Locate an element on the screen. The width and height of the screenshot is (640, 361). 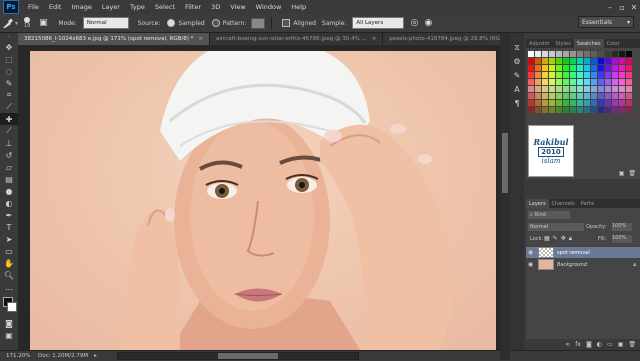
lasso-tool-icon: ◌ is located at coordinates (9, 71).